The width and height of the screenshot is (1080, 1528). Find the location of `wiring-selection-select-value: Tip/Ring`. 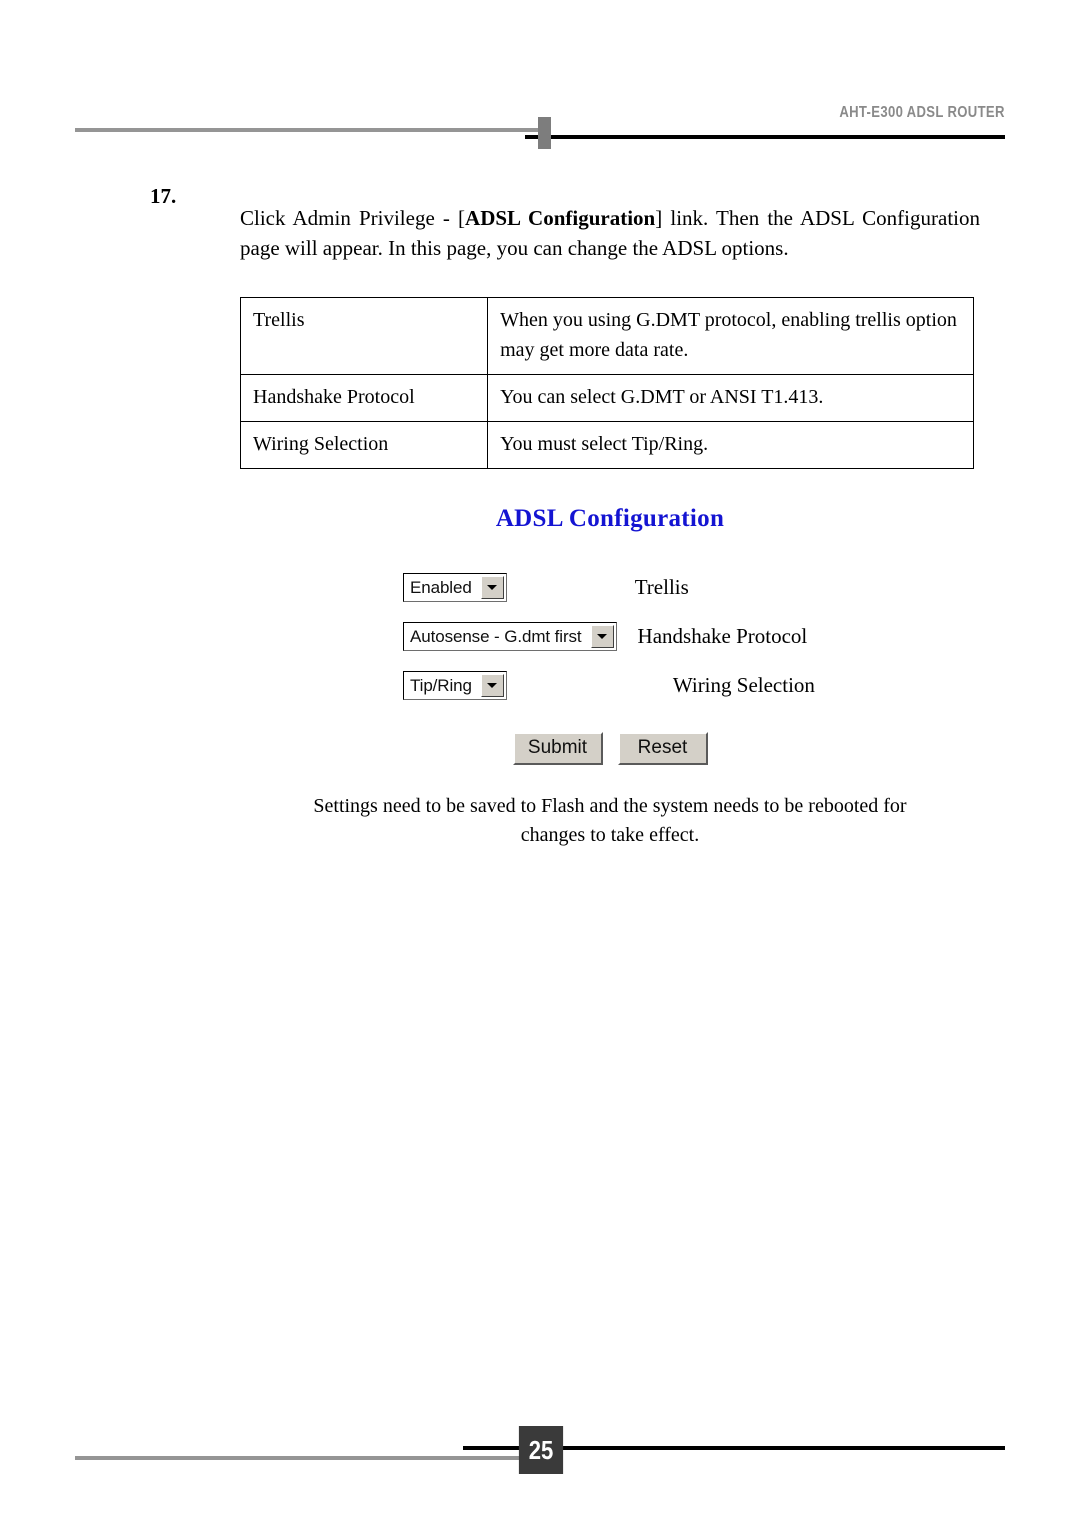

wiring-selection-select-value: Tip/Ring is located at coordinates (441, 685).